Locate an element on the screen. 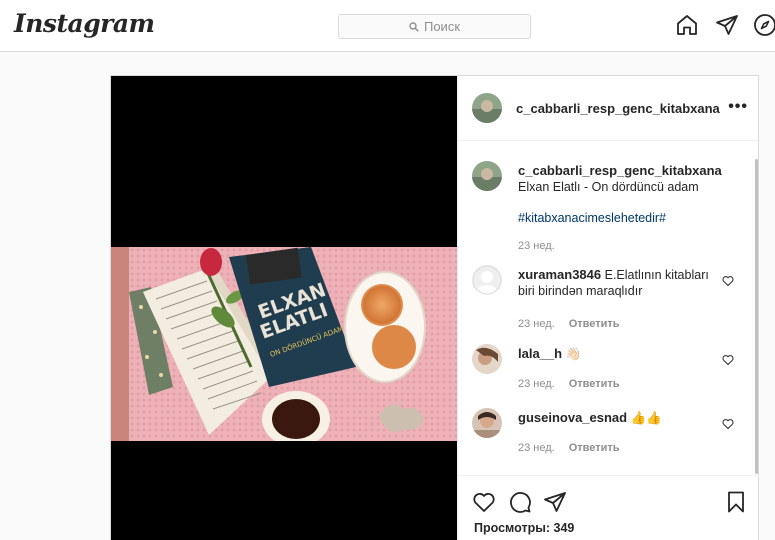 The image size is (775, 540). like-icon is located at coordinates (484, 502).